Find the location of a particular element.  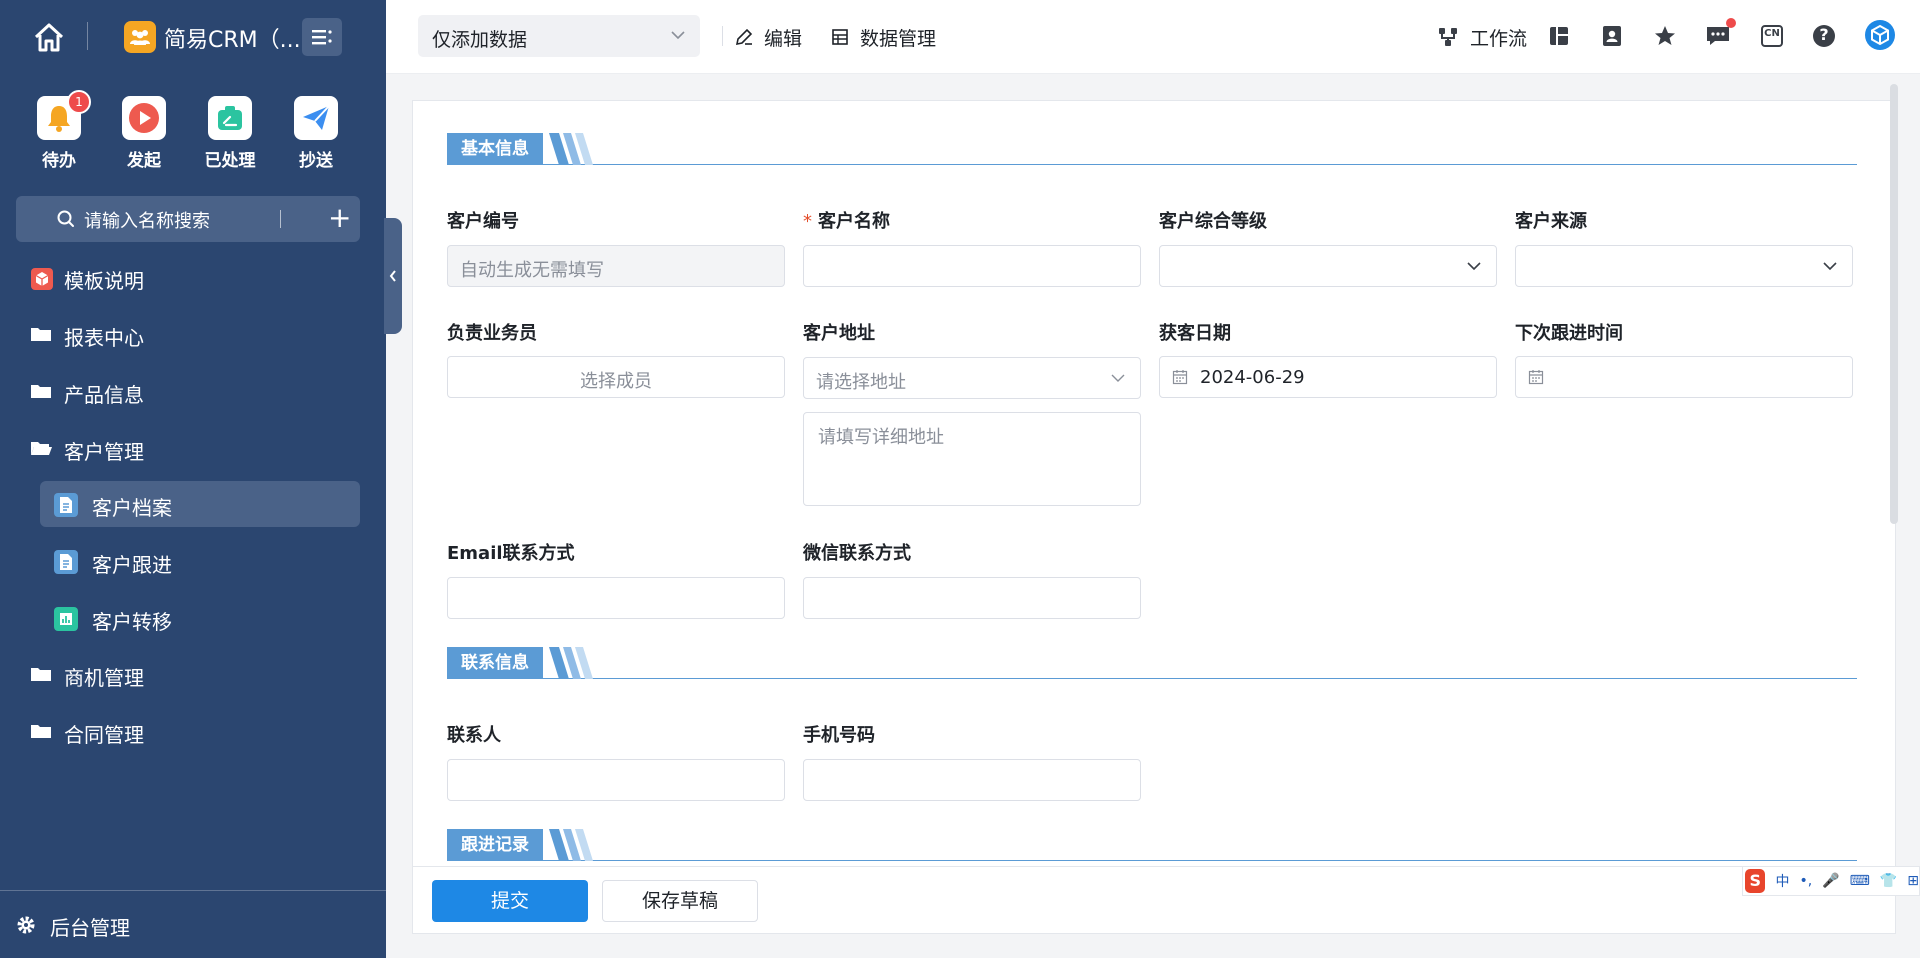

section-basic-info: 基本信息 is located at coordinates (1152, 149).